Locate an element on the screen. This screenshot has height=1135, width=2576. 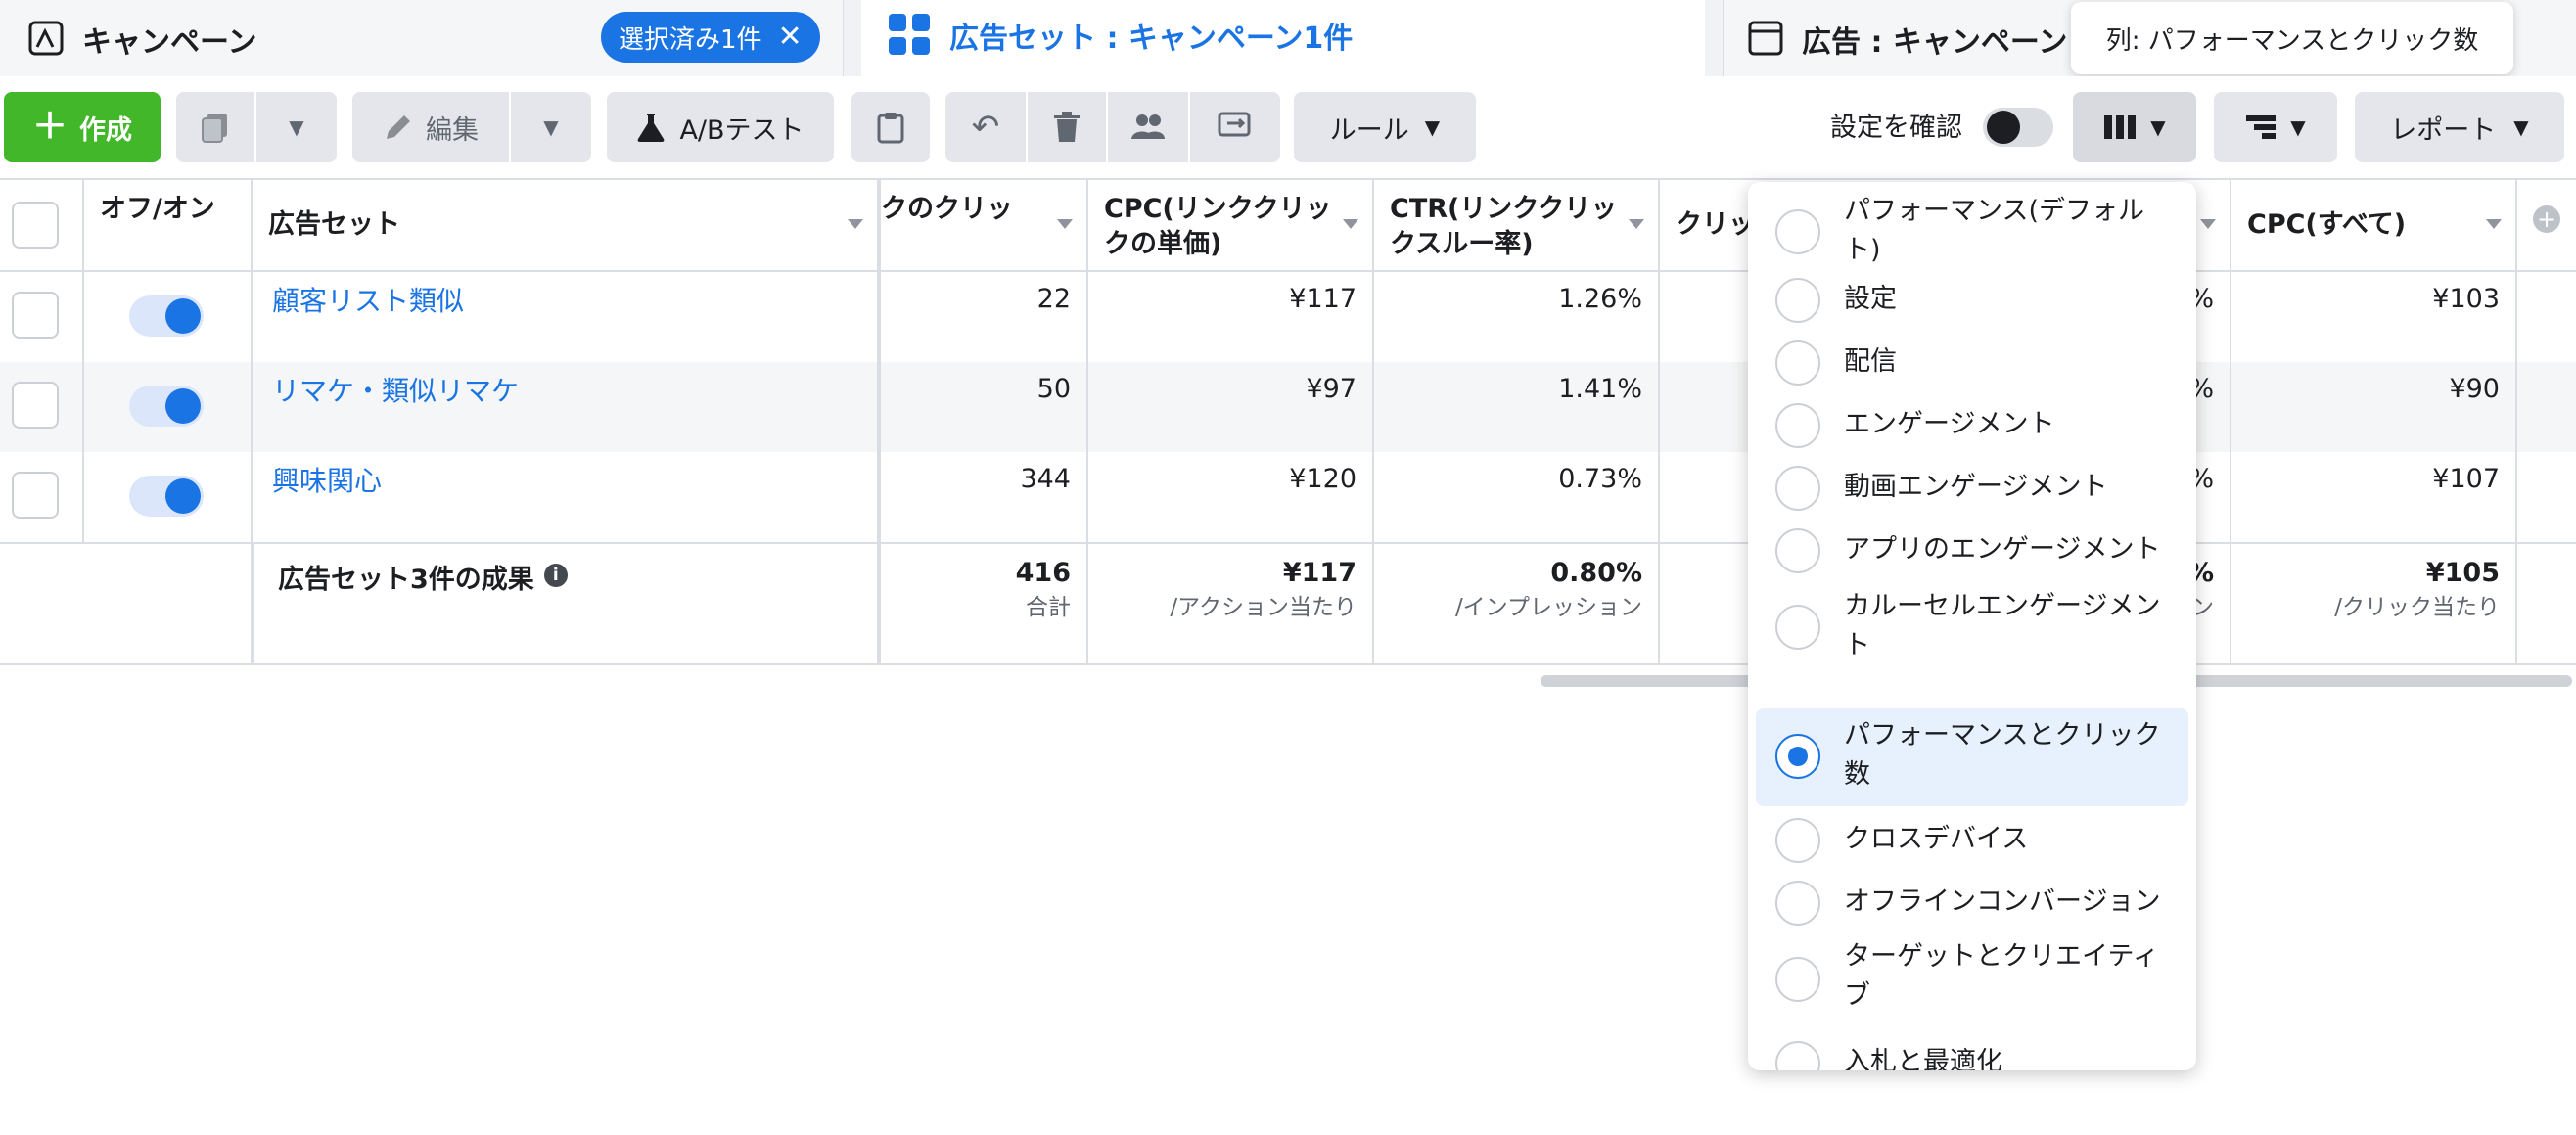
cpc-all-value: ¥90 is located at coordinates (2374, 407).